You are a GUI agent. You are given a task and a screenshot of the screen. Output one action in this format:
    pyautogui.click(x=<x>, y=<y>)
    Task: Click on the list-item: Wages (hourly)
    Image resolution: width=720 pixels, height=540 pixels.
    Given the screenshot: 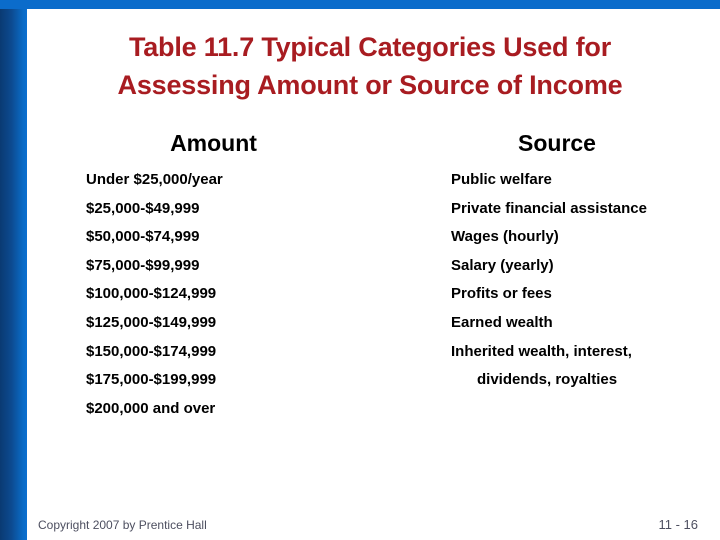 What is the action you would take?
    pyautogui.click(x=505, y=237)
    